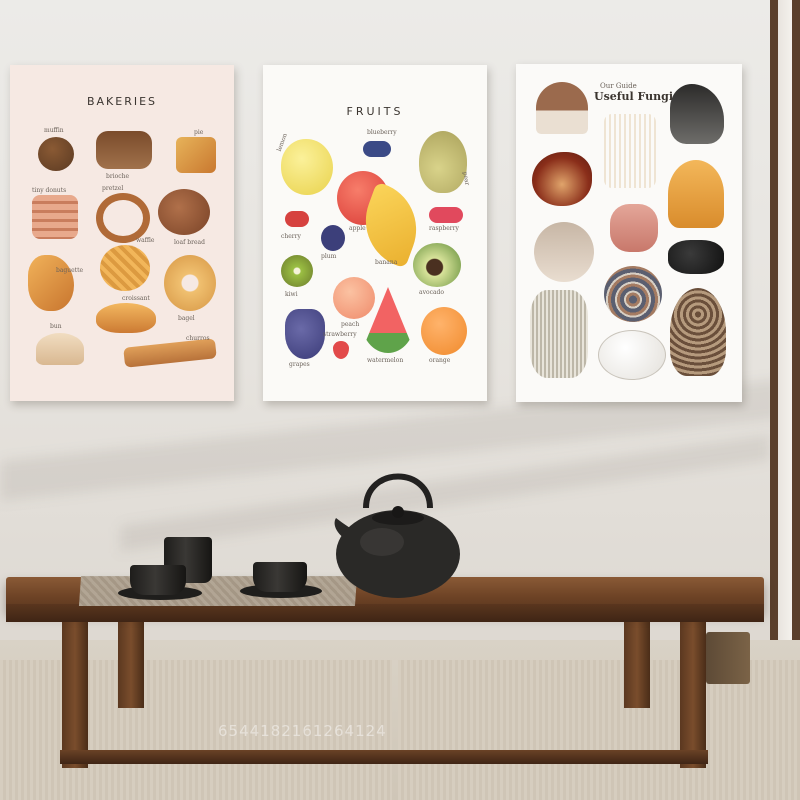 The height and width of the screenshot is (800, 800). Describe the element at coordinates (697, 114) in the screenshot. I see `black-trumpet-illustration` at that location.